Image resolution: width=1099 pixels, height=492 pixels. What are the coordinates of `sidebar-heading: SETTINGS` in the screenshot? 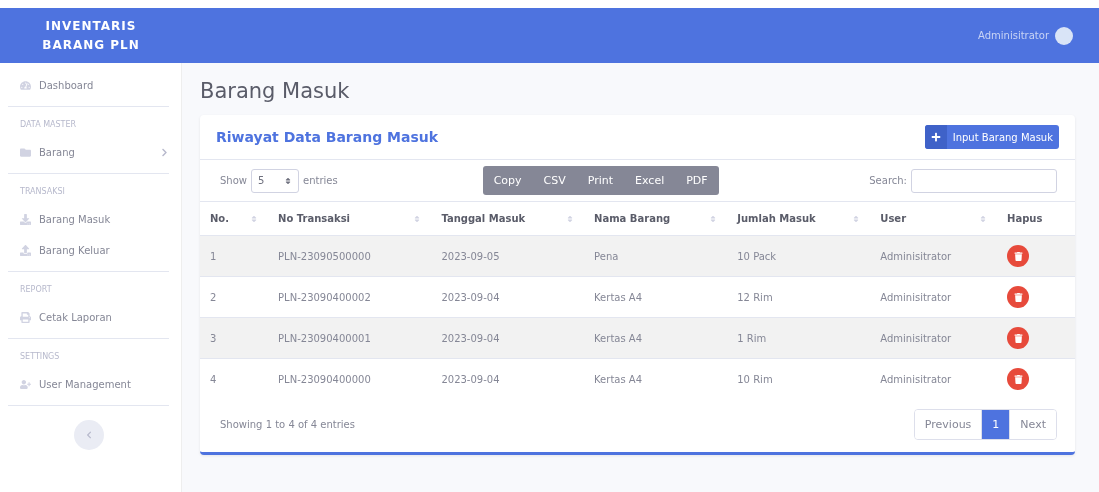 It's located at (40, 357).